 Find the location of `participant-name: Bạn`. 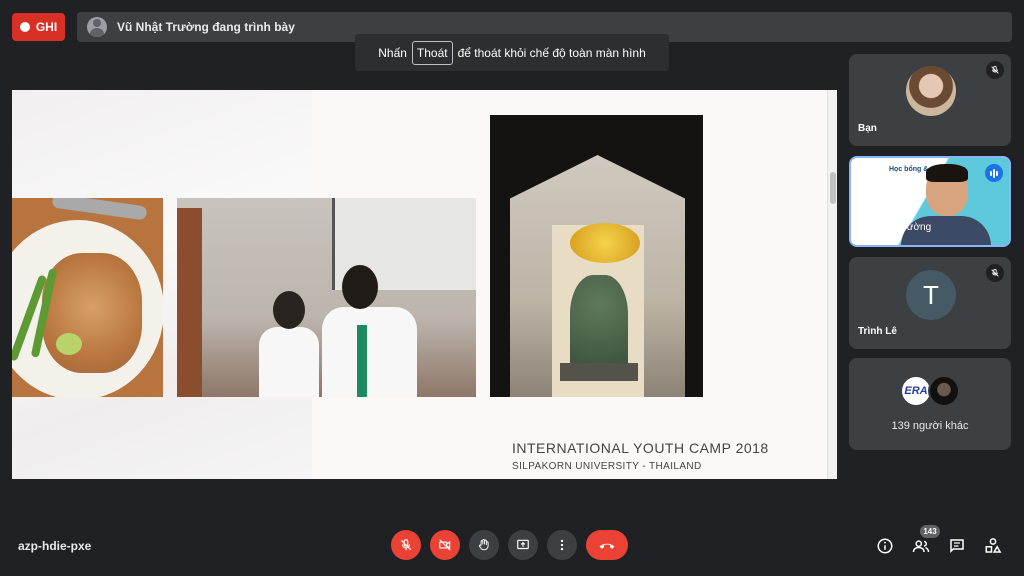

participant-name: Bạn is located at coordinates (867, 128).